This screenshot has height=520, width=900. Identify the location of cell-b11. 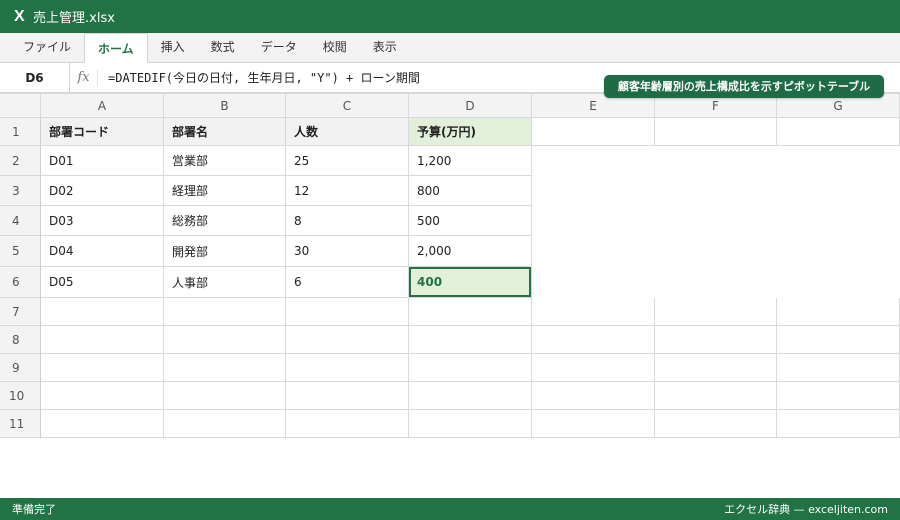
(225, 424).